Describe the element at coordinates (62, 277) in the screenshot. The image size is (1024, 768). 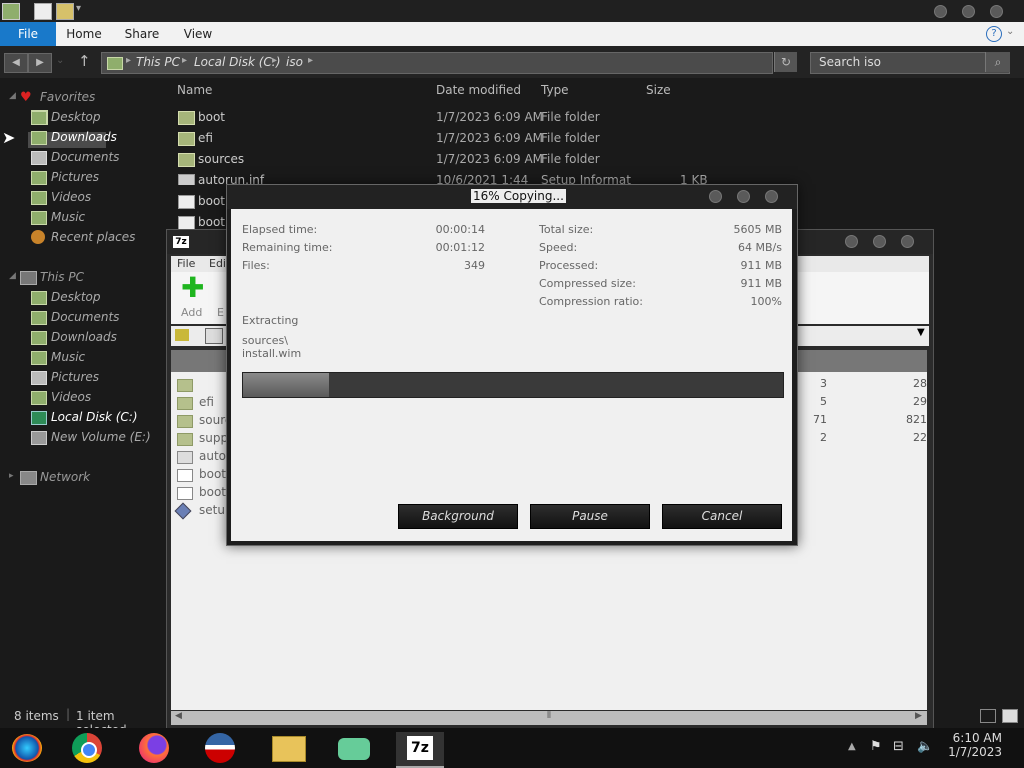
I see `this-pc-header: This PC` at that location.